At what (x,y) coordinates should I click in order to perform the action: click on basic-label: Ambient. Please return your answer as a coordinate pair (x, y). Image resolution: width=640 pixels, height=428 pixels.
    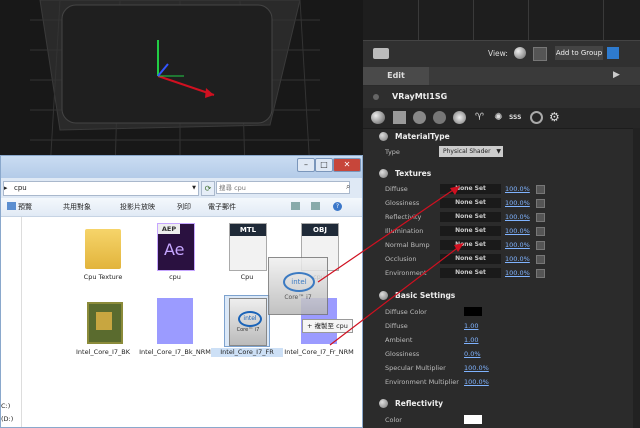
    Looking at the image, I should click on (399, 340).